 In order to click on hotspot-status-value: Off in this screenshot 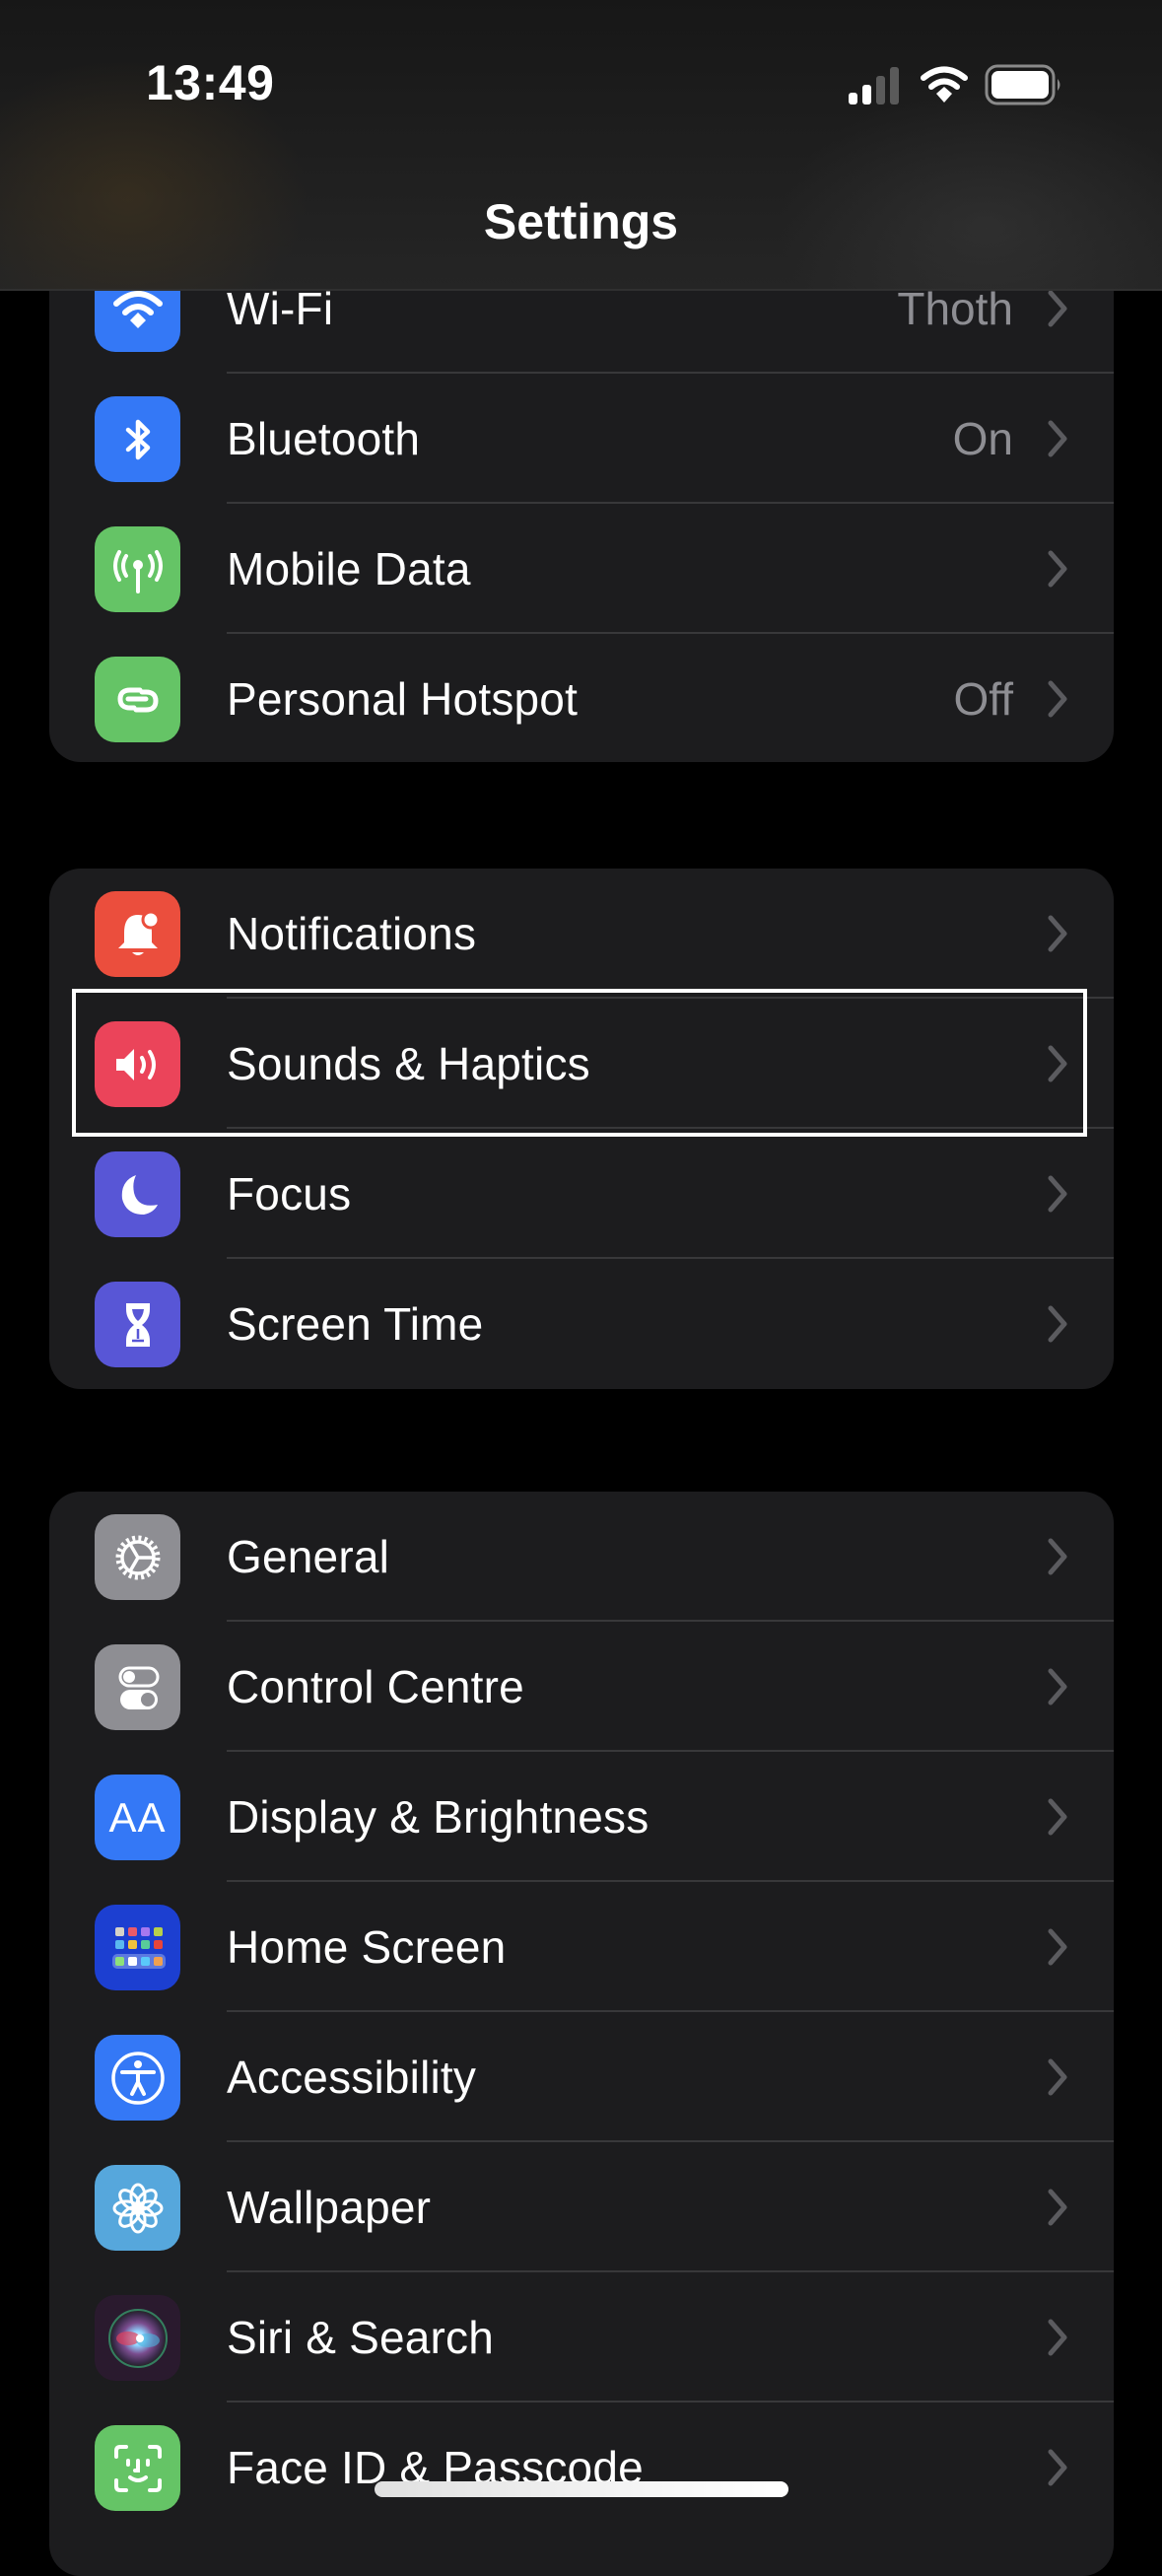, I will do `click(983, 699)`.